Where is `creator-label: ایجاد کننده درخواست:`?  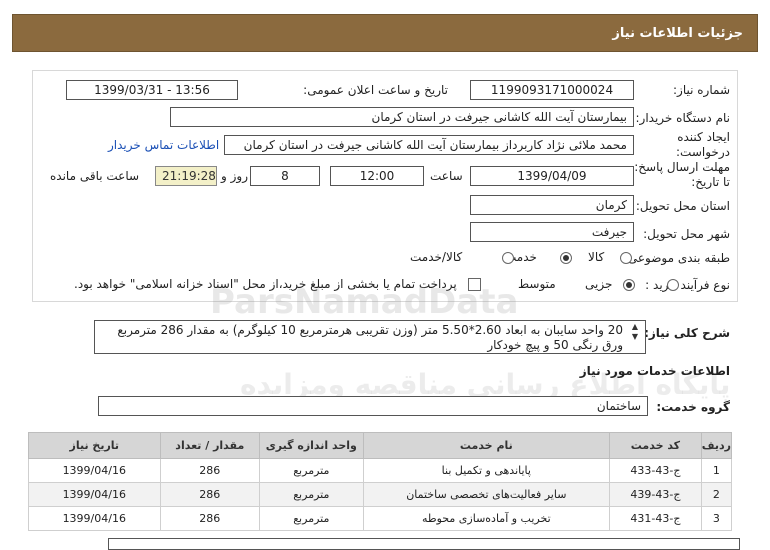
creator-label: ایجاد کننده درخواست: is located at coordinates (703, 144).